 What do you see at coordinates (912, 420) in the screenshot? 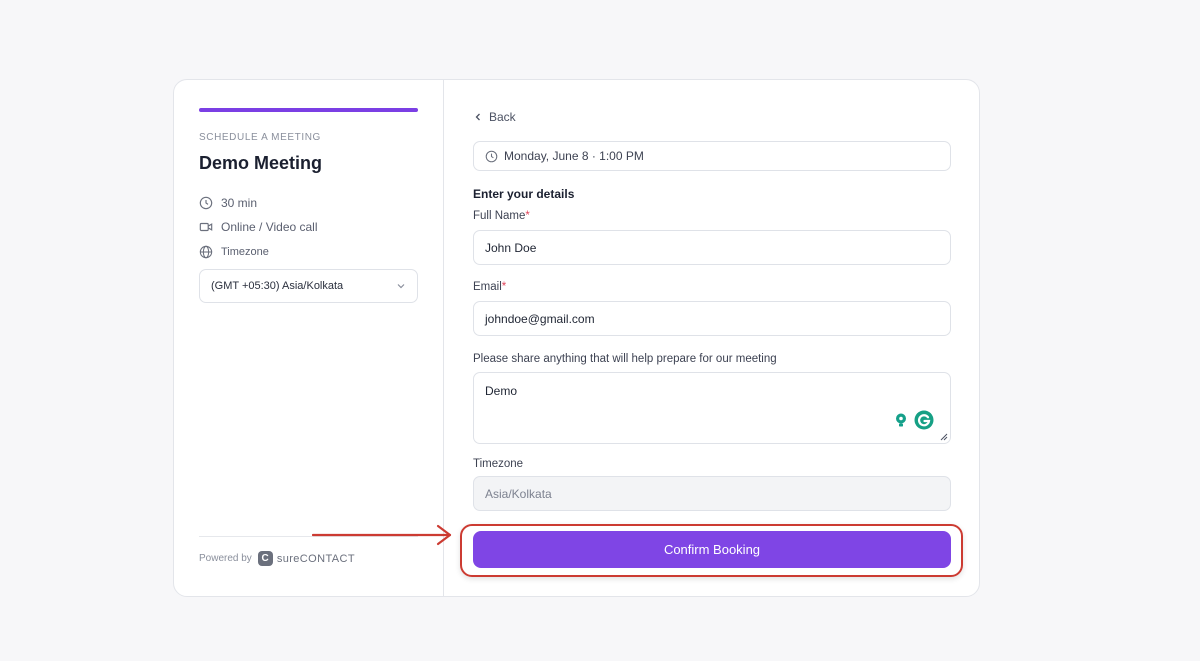
I see `grammarly-widget` at bounding box center [912, 420].